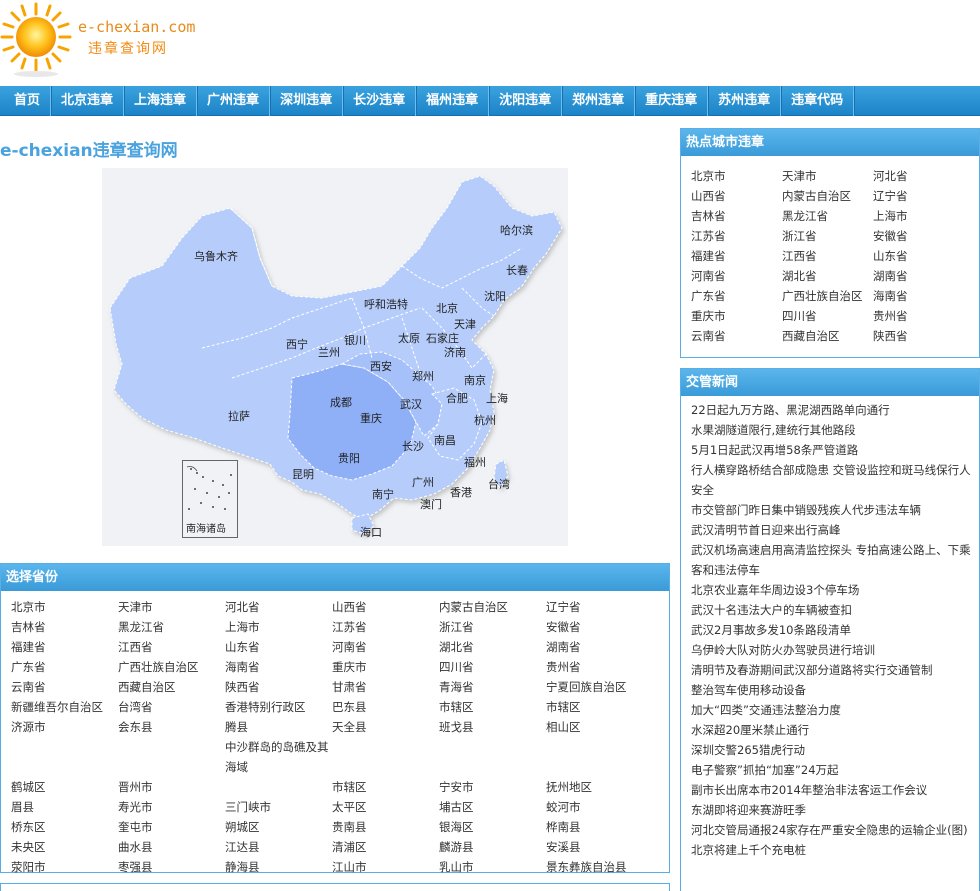 The height and width of the screenshot is (891, 980). Describe the element at coordinates (599, 827) in the screenshot. I see `province-link: 桦南县` at that location.